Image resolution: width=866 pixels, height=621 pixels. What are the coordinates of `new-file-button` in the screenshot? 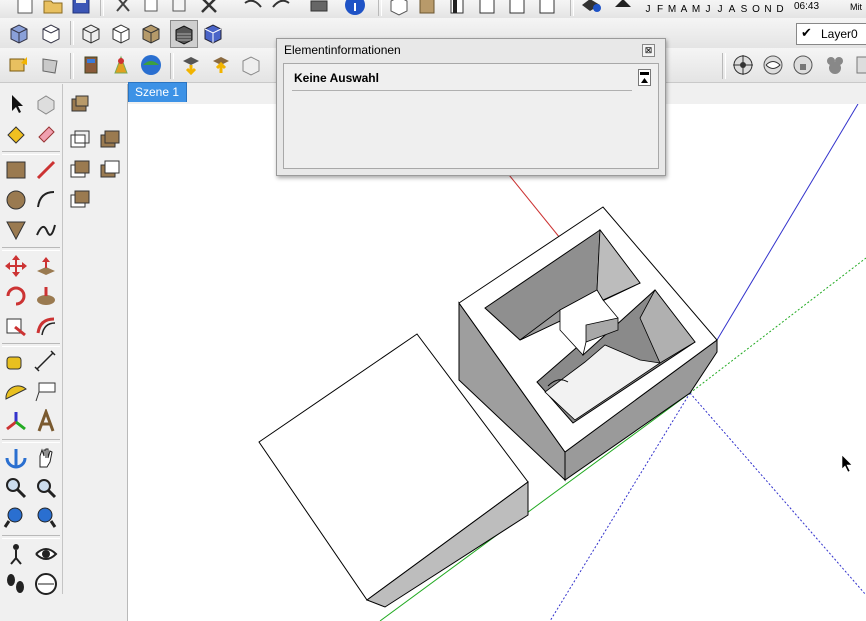 It's located at (25, 9).